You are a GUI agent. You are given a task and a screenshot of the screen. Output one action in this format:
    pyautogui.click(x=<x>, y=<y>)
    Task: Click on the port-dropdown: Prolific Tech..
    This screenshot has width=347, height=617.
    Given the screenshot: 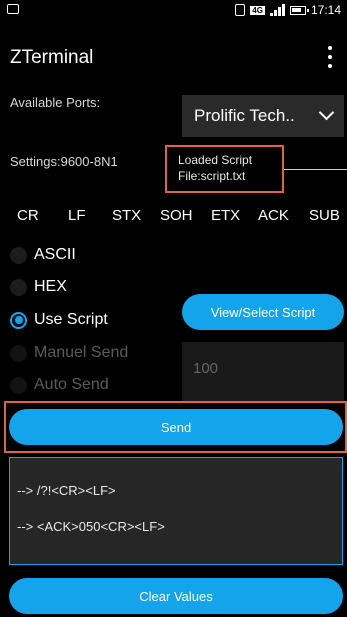 What is the action you would take?
    pyautogui.click(x=263, y=116)
    